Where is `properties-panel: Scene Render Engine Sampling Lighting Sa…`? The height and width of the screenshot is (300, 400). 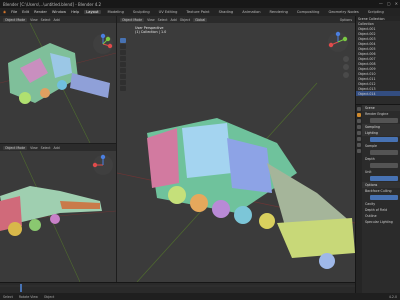 properties-panel: Scene Render Engine Sampling Lighting Sa… is located at coordinates (377, 198).